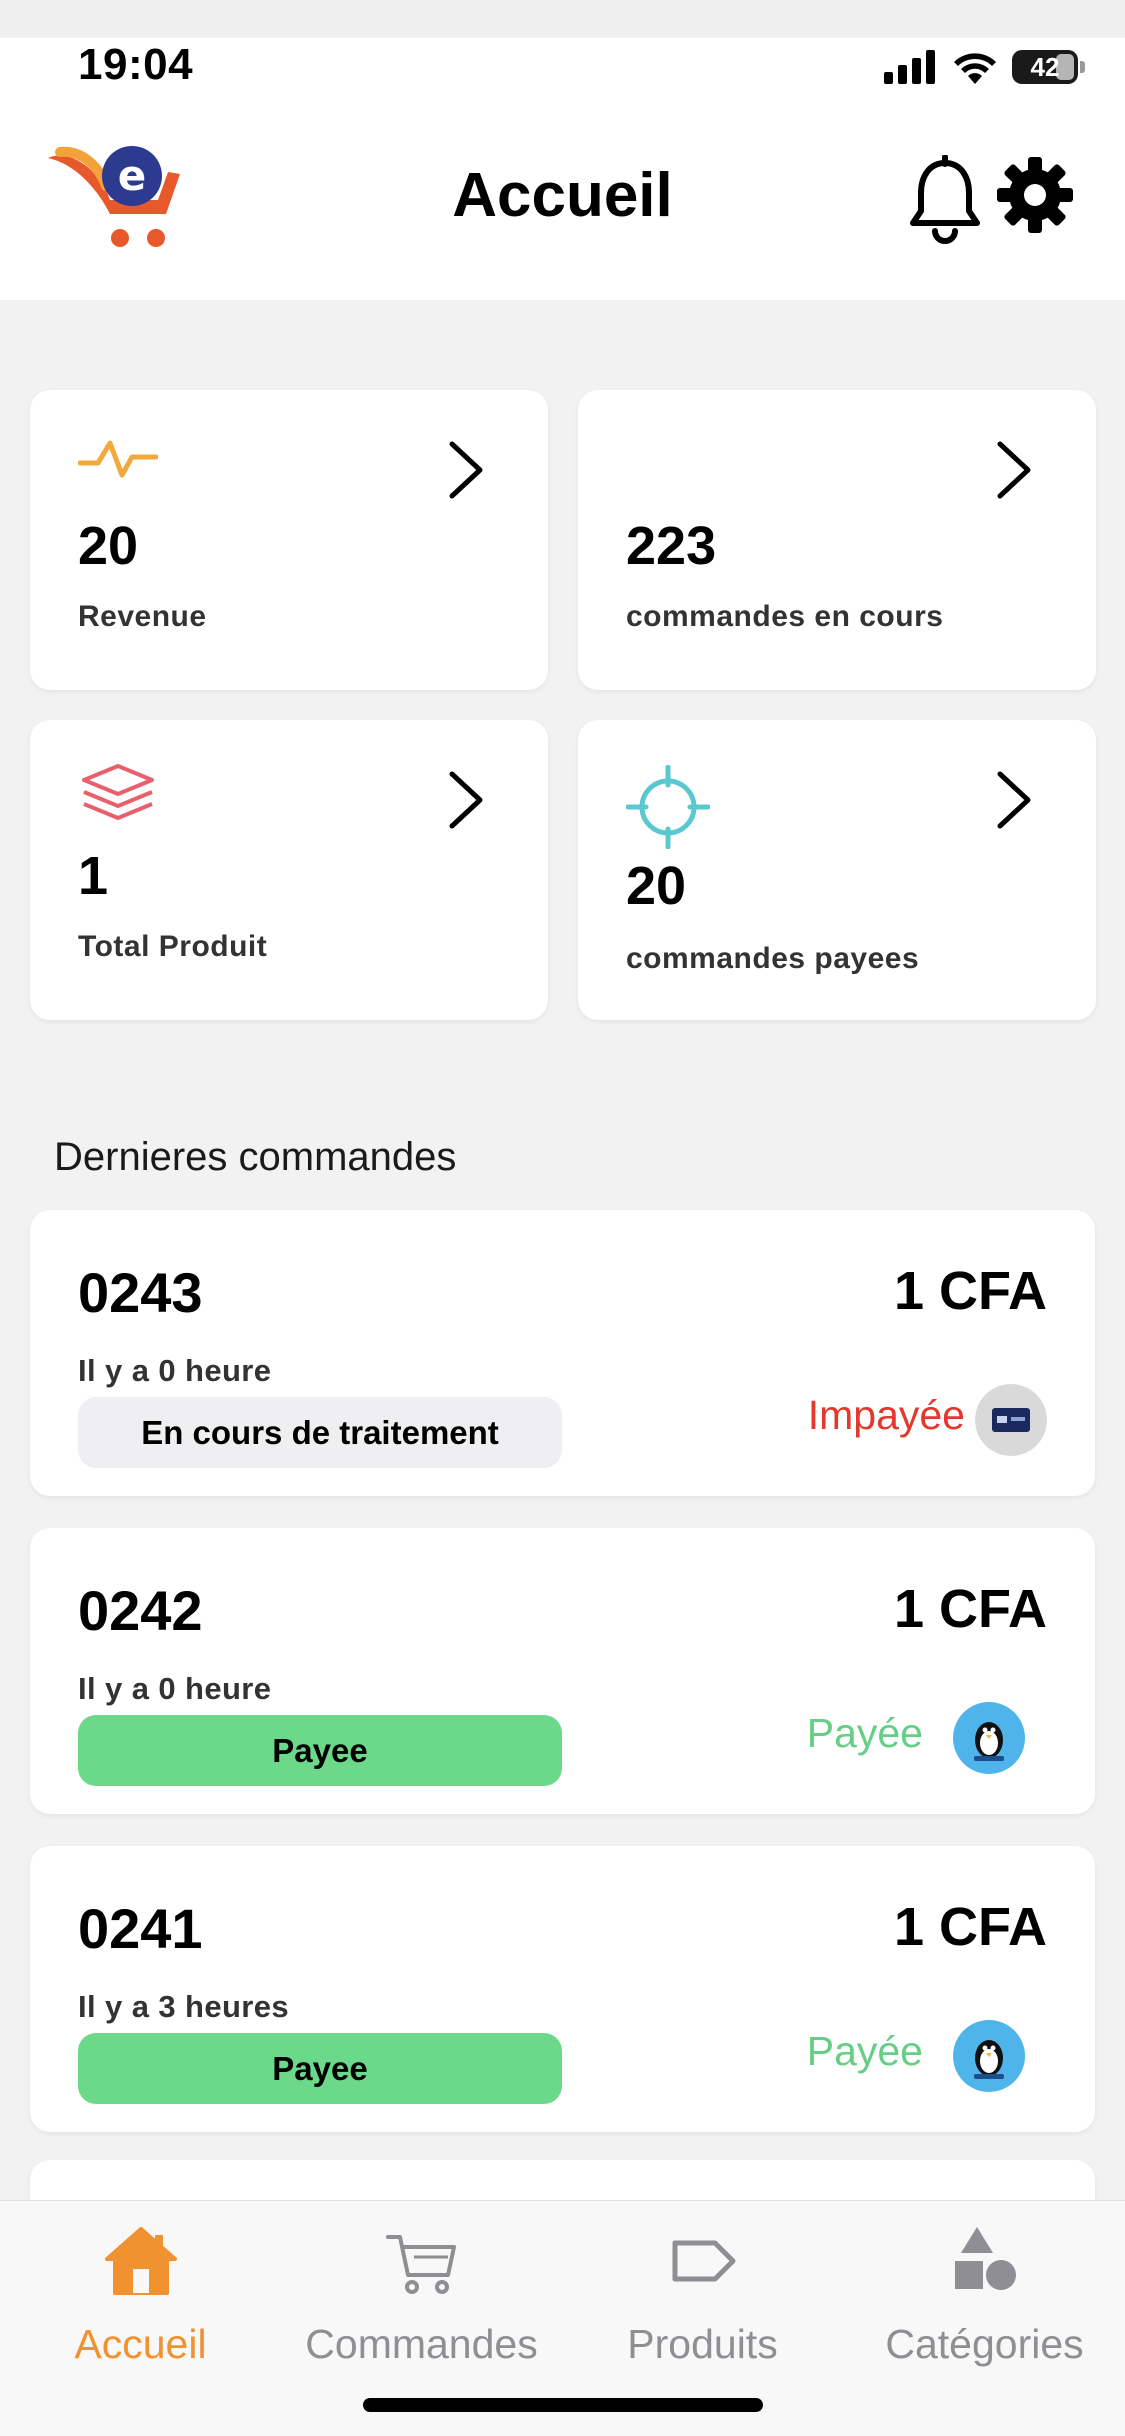 The image size is (1125, 2436). I want to click on wifi-icon, so click(975, 68).